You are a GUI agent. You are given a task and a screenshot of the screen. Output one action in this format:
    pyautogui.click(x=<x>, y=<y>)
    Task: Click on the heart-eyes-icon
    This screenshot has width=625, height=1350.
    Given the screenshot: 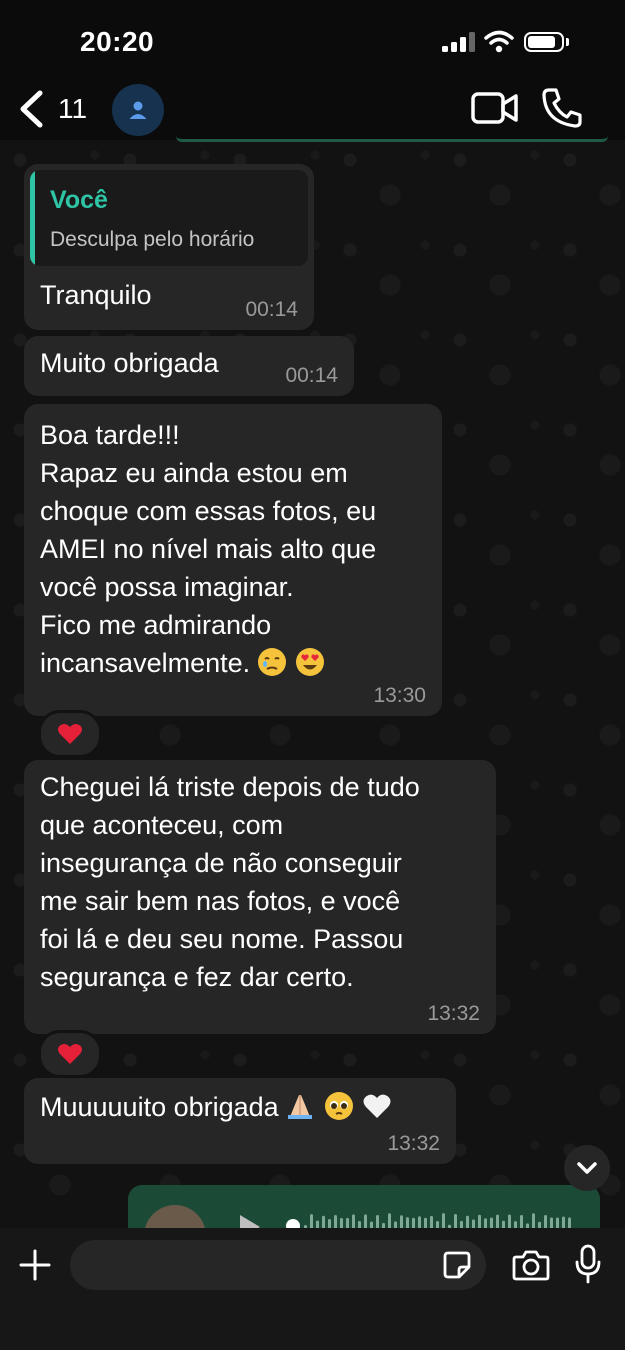 What is the action you would take?
    pyautogui.click(x=310, y=662)
    